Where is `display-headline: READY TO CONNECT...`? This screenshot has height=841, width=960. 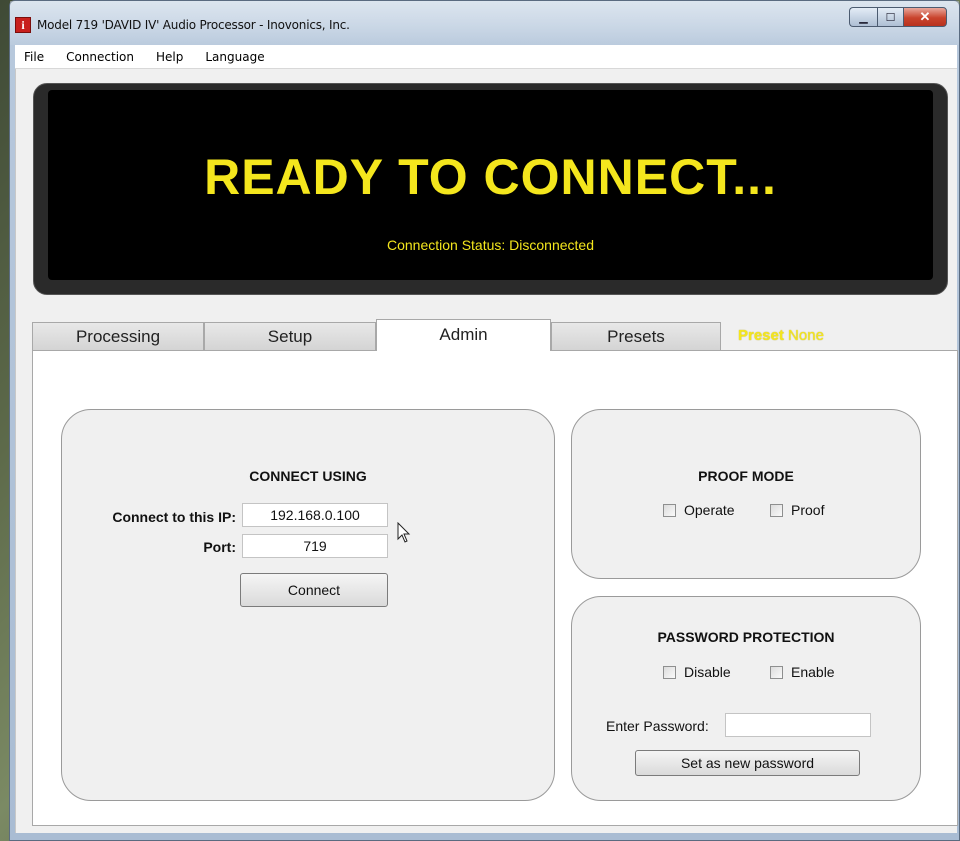 display-headline: READY TO CONNECT... is located at coordinates (490, 177).